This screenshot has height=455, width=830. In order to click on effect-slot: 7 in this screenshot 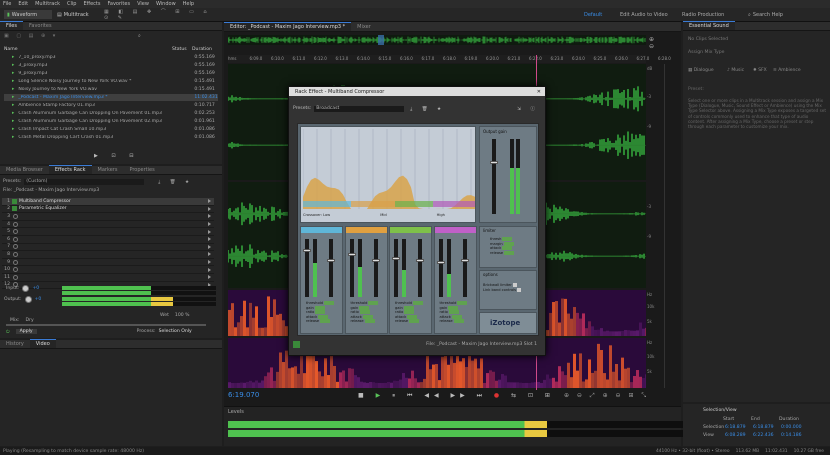, I will do `click(108, 248)`.